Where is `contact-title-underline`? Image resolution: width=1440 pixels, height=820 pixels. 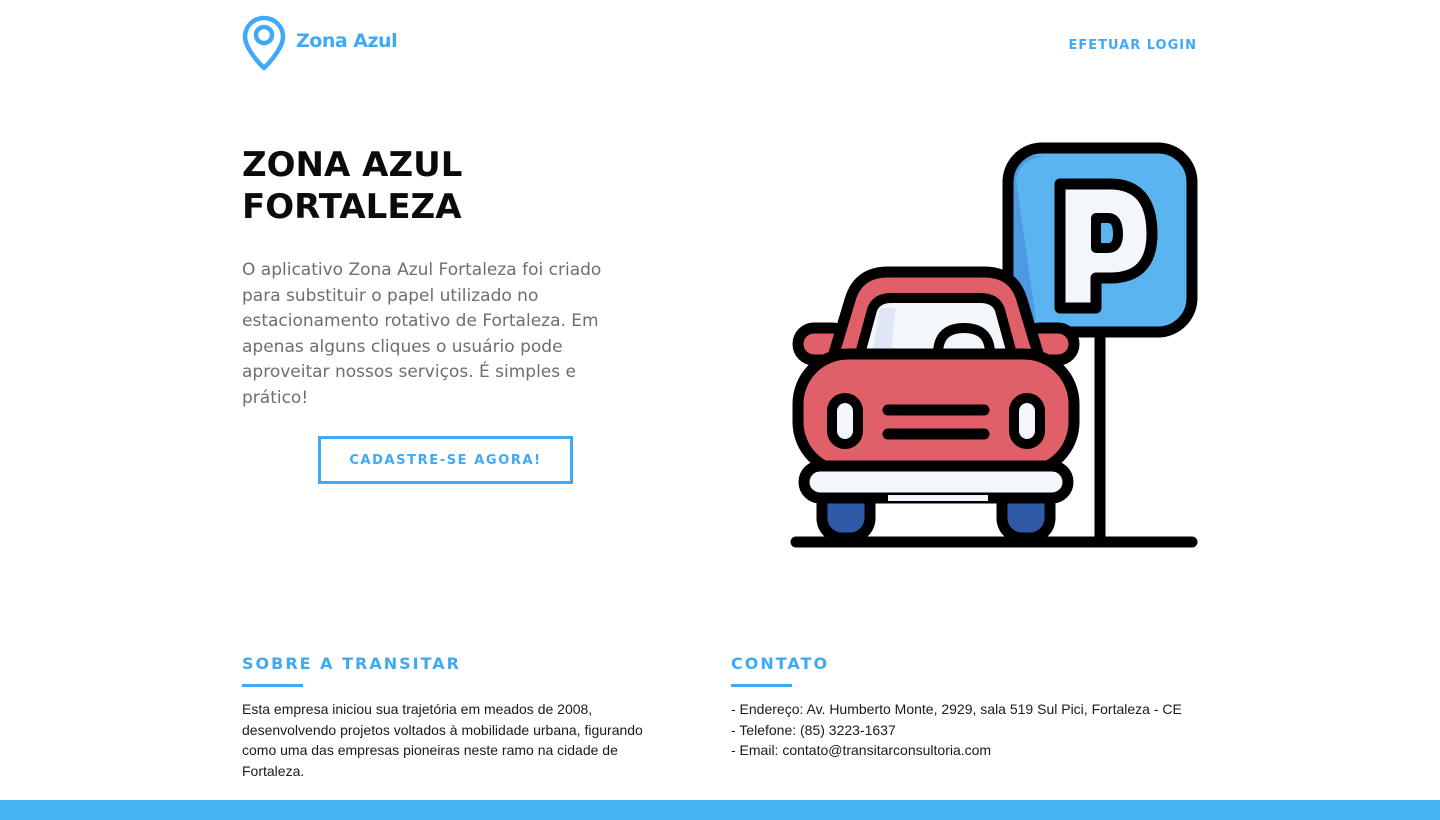 contact-title-underline is located at coordinates (761, 685).